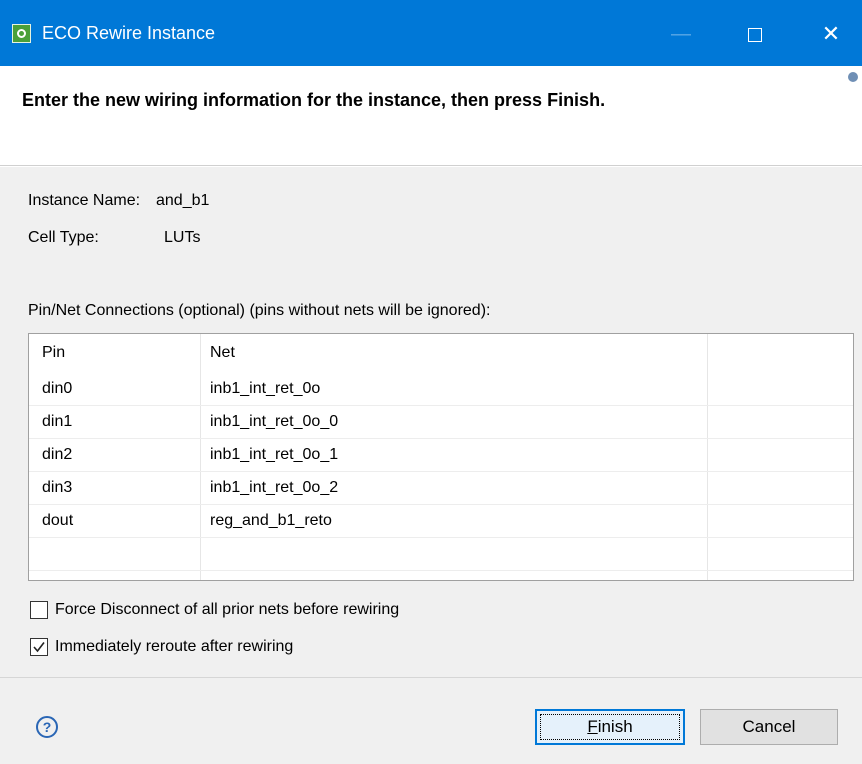 The width and height of the screenshot is (862, 764). What do you see at coordinates (183, 200) in the screenshot?
I see `instance-name-value: and_b1` at bounding box center [183, 200].